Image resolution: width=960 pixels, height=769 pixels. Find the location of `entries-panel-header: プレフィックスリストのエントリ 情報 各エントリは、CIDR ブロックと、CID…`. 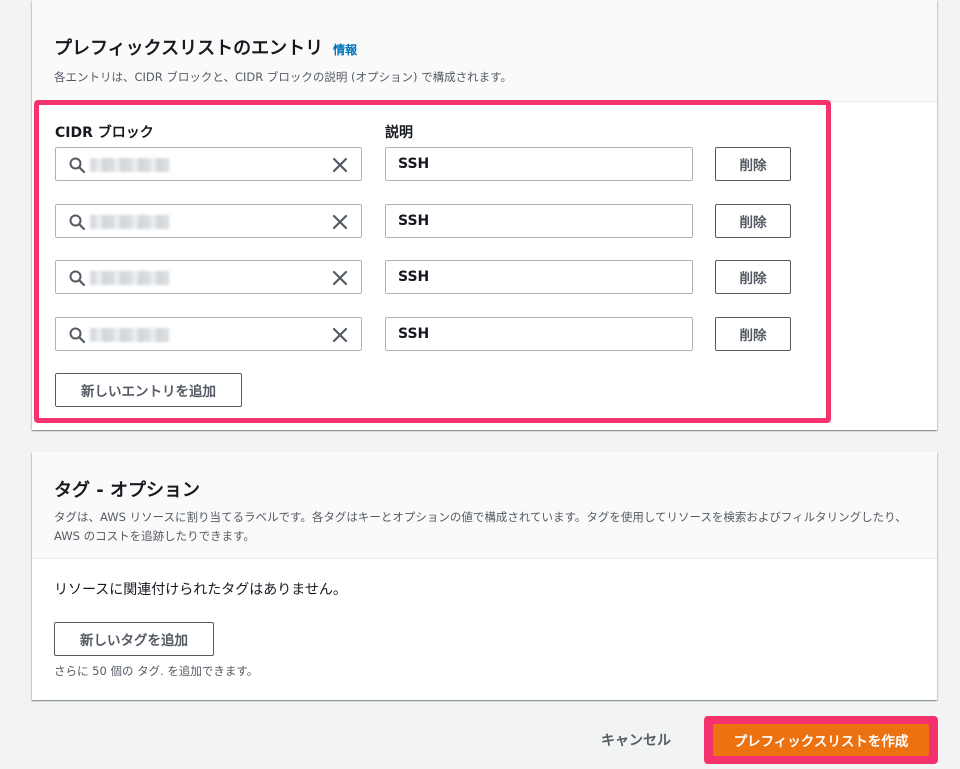

entries-panel-header: プレフィックスリストのエントリ 情報 各エントリは、CIDR ブロックと、CID… is located at coordinates (484, 51).